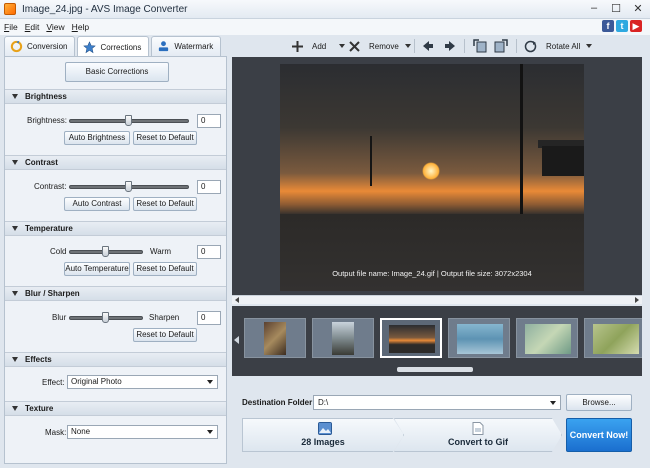 The width and height of the screenshot is (650, 468). I want to click on social-links: f t ▶, so click(622, 26).